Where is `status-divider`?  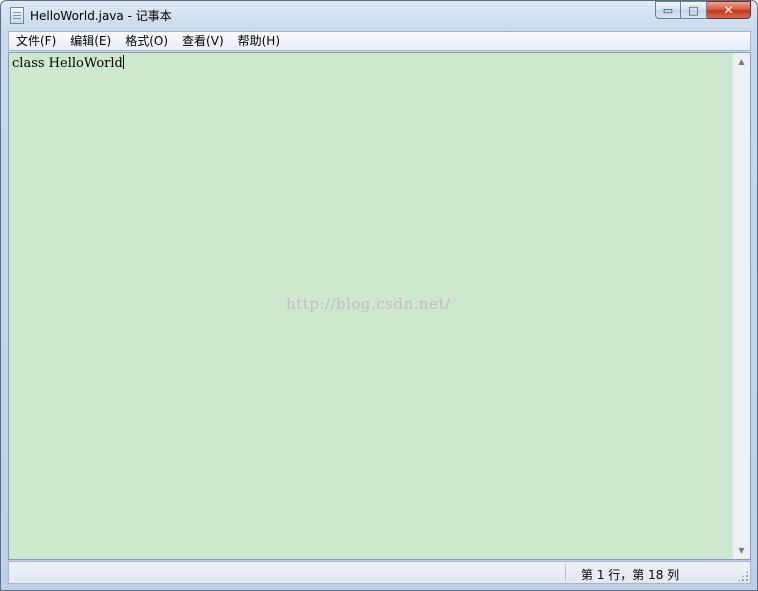 status-divider is located at coordinates (565, 572).